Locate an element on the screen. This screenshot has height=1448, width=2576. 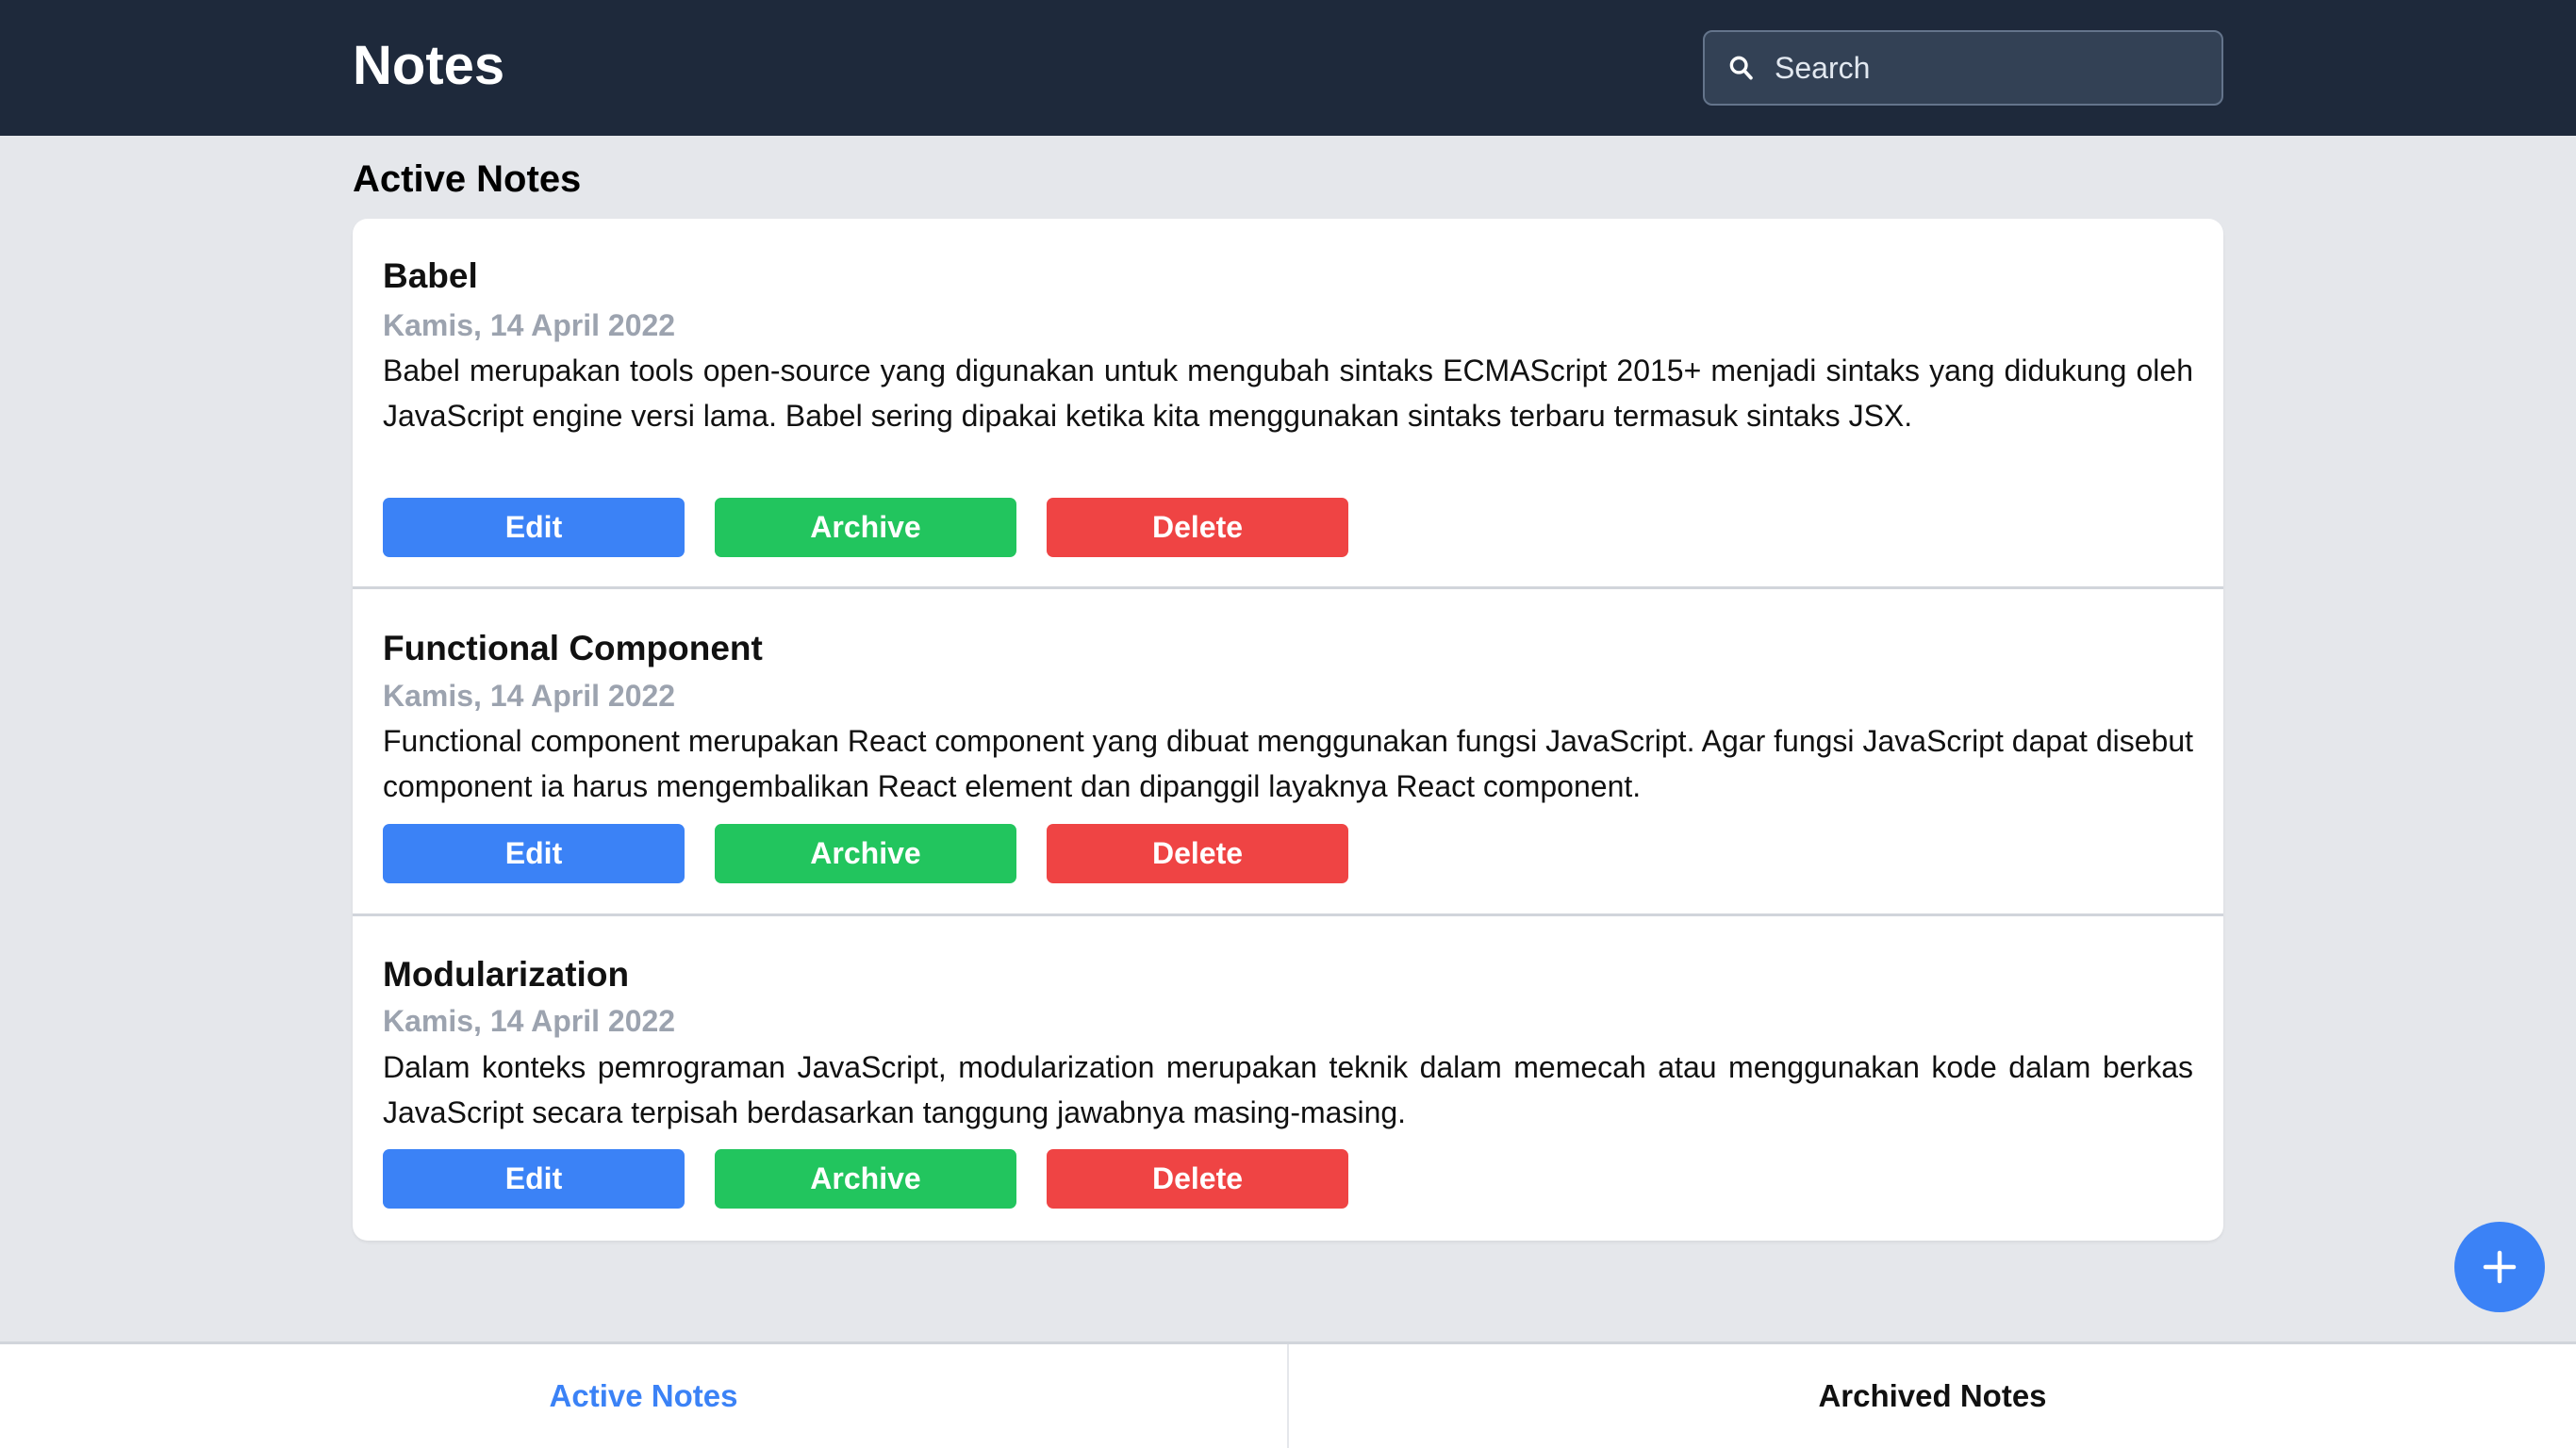
bottom-nav: Active Notes Archived Notes is located at coordinates (1288, 1394).